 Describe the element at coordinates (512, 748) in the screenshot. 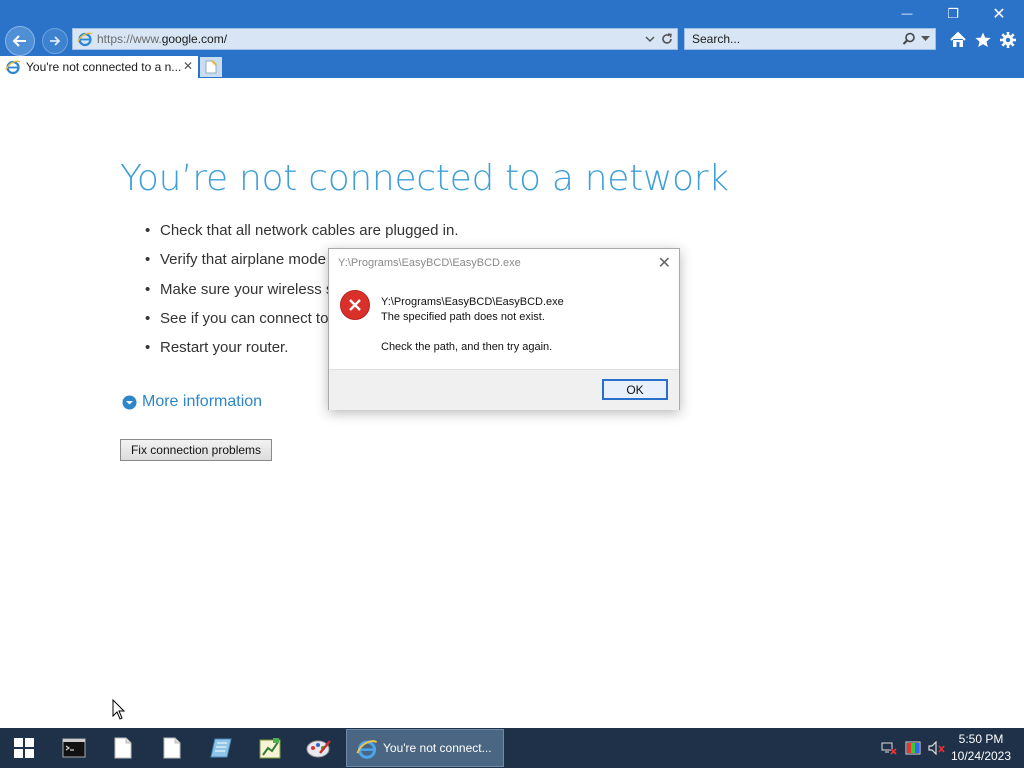

I see `taskbar` at that location.